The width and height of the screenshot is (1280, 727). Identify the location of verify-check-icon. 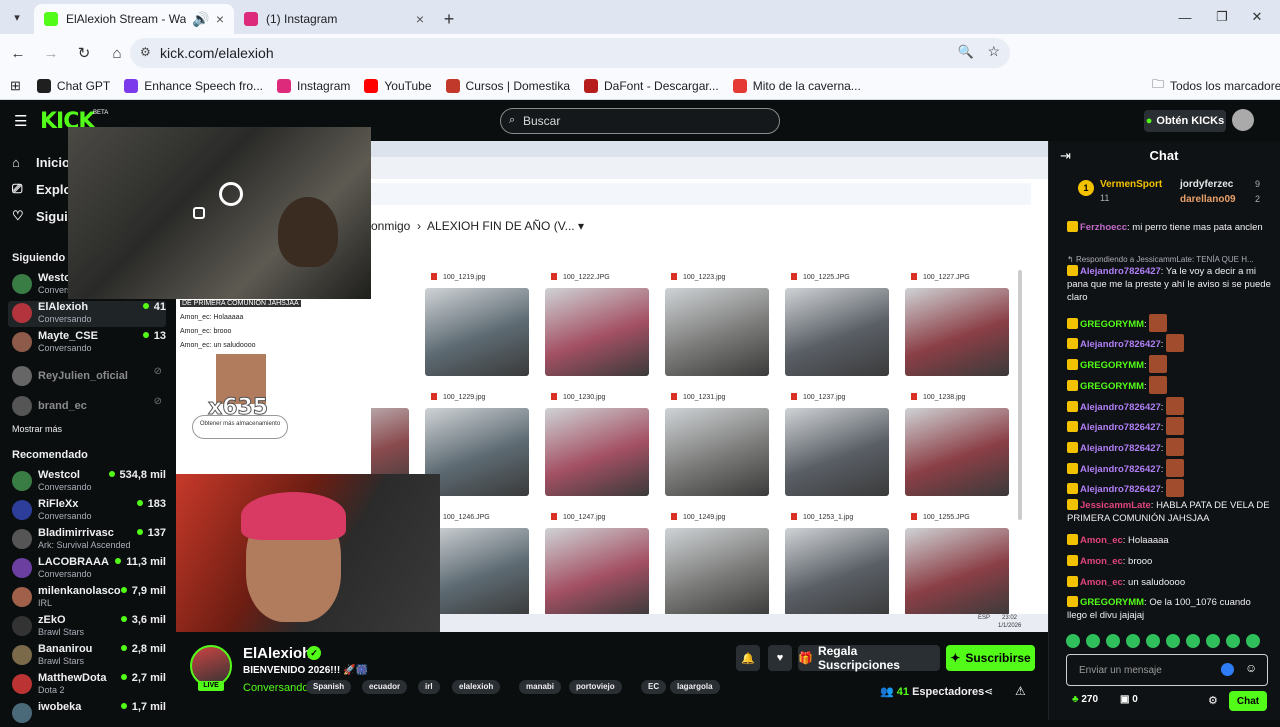
(1227, 669).